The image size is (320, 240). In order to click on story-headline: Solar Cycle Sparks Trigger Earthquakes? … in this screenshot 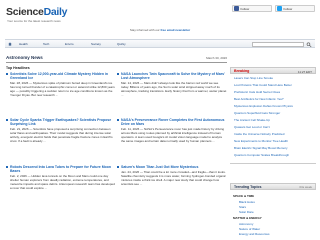, I will do `click(63, 122)`.